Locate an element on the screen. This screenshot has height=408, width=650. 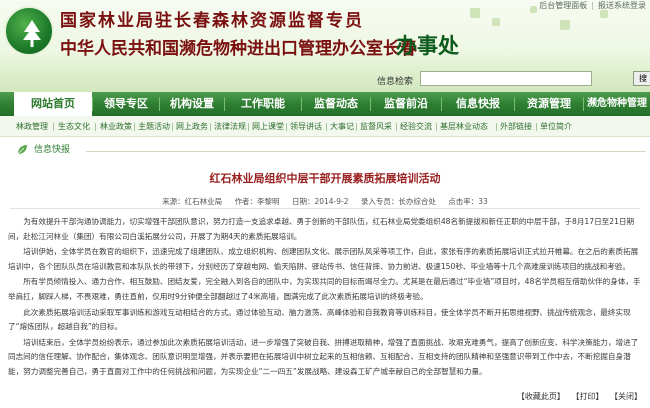
nav-item-supervision-news: 监督动态 is located at coordinates (336, 104).